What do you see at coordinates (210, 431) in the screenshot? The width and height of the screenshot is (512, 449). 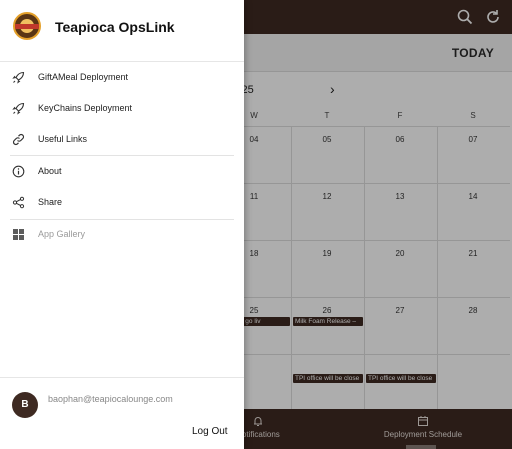 I see `log-out-button: Log Out` at bounding box center [210, 431].